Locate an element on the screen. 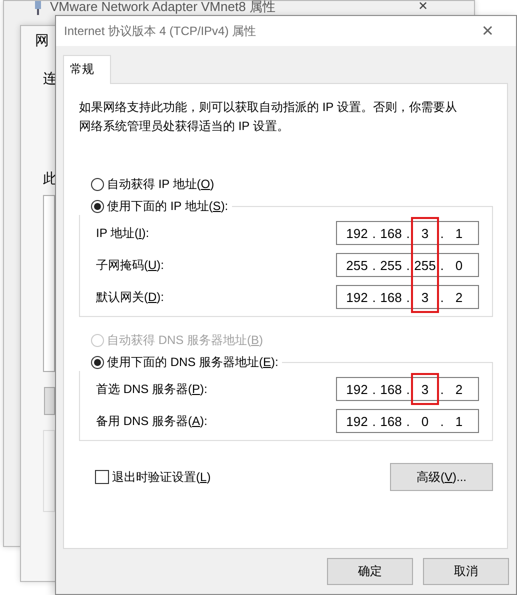  dialog-button: 确定 is located at coordinates (370, 571).